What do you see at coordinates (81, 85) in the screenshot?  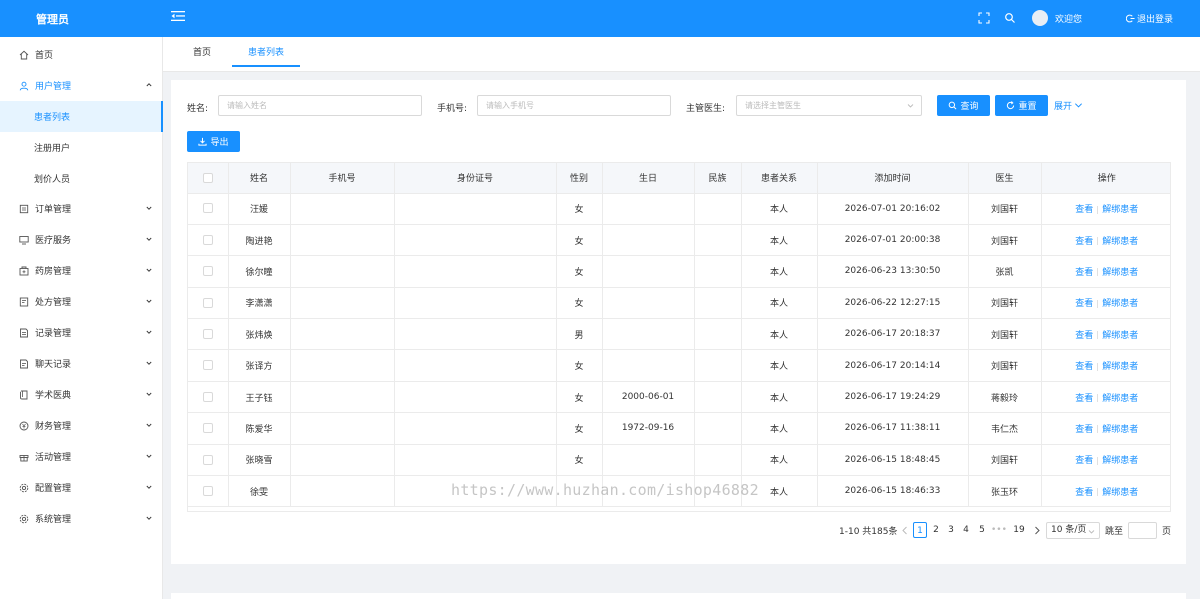 I see `sidebar-item-user-management: 用户管理` at bounding box center [81, 85].